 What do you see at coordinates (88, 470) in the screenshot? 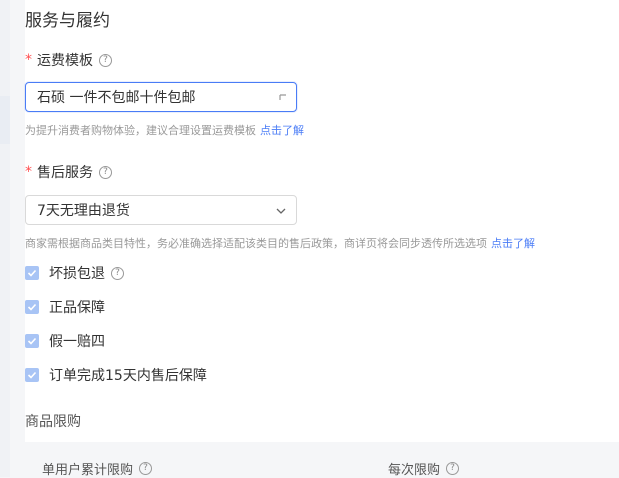
I see `column-label: 单用户累计限购` at bounding box center [88, 470].